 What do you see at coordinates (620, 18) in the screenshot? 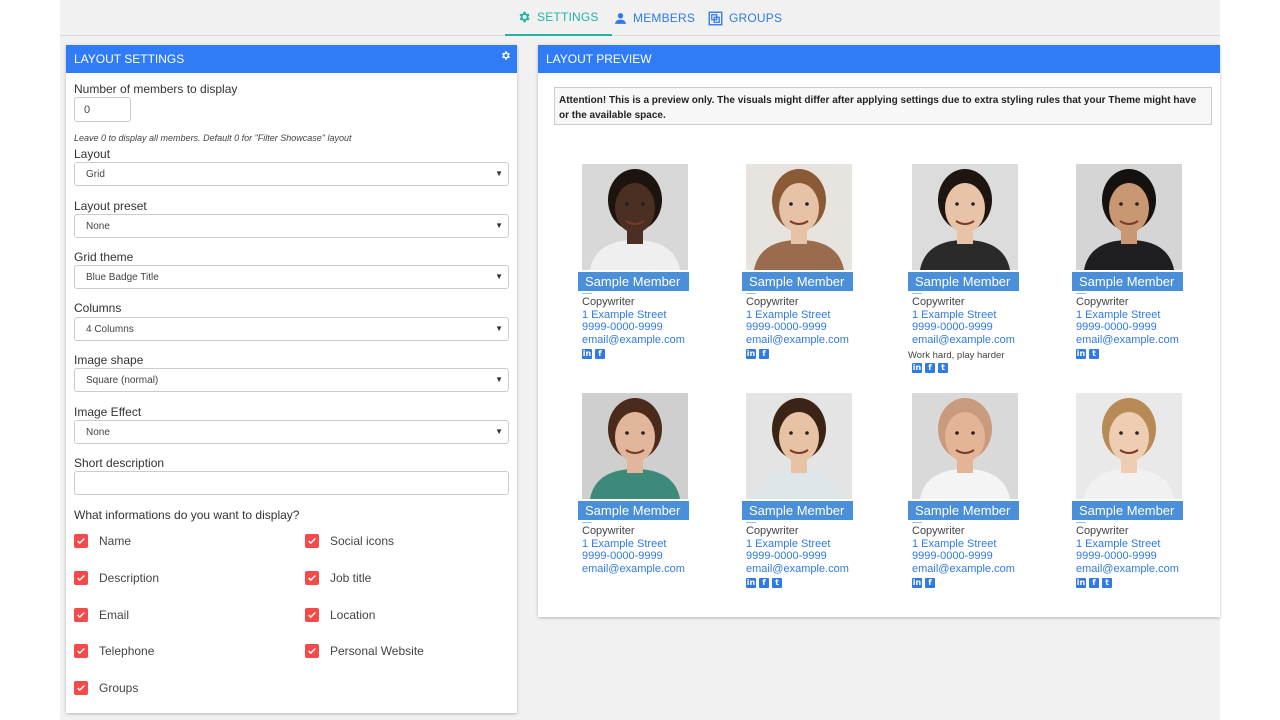
I see `user-icon` at bounding box center [620, 18].